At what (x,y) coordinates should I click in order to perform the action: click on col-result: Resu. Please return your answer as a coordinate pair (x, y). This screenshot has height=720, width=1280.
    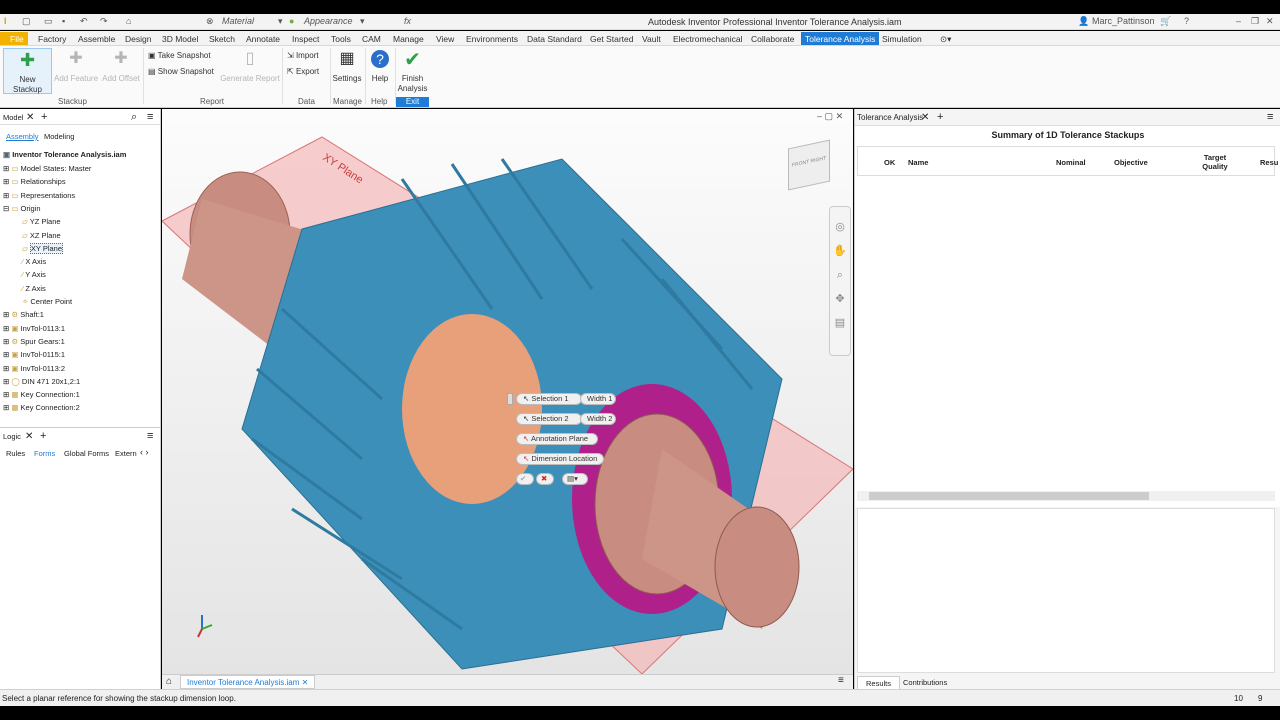
    Looking at the image, I should click on (1269, 162).